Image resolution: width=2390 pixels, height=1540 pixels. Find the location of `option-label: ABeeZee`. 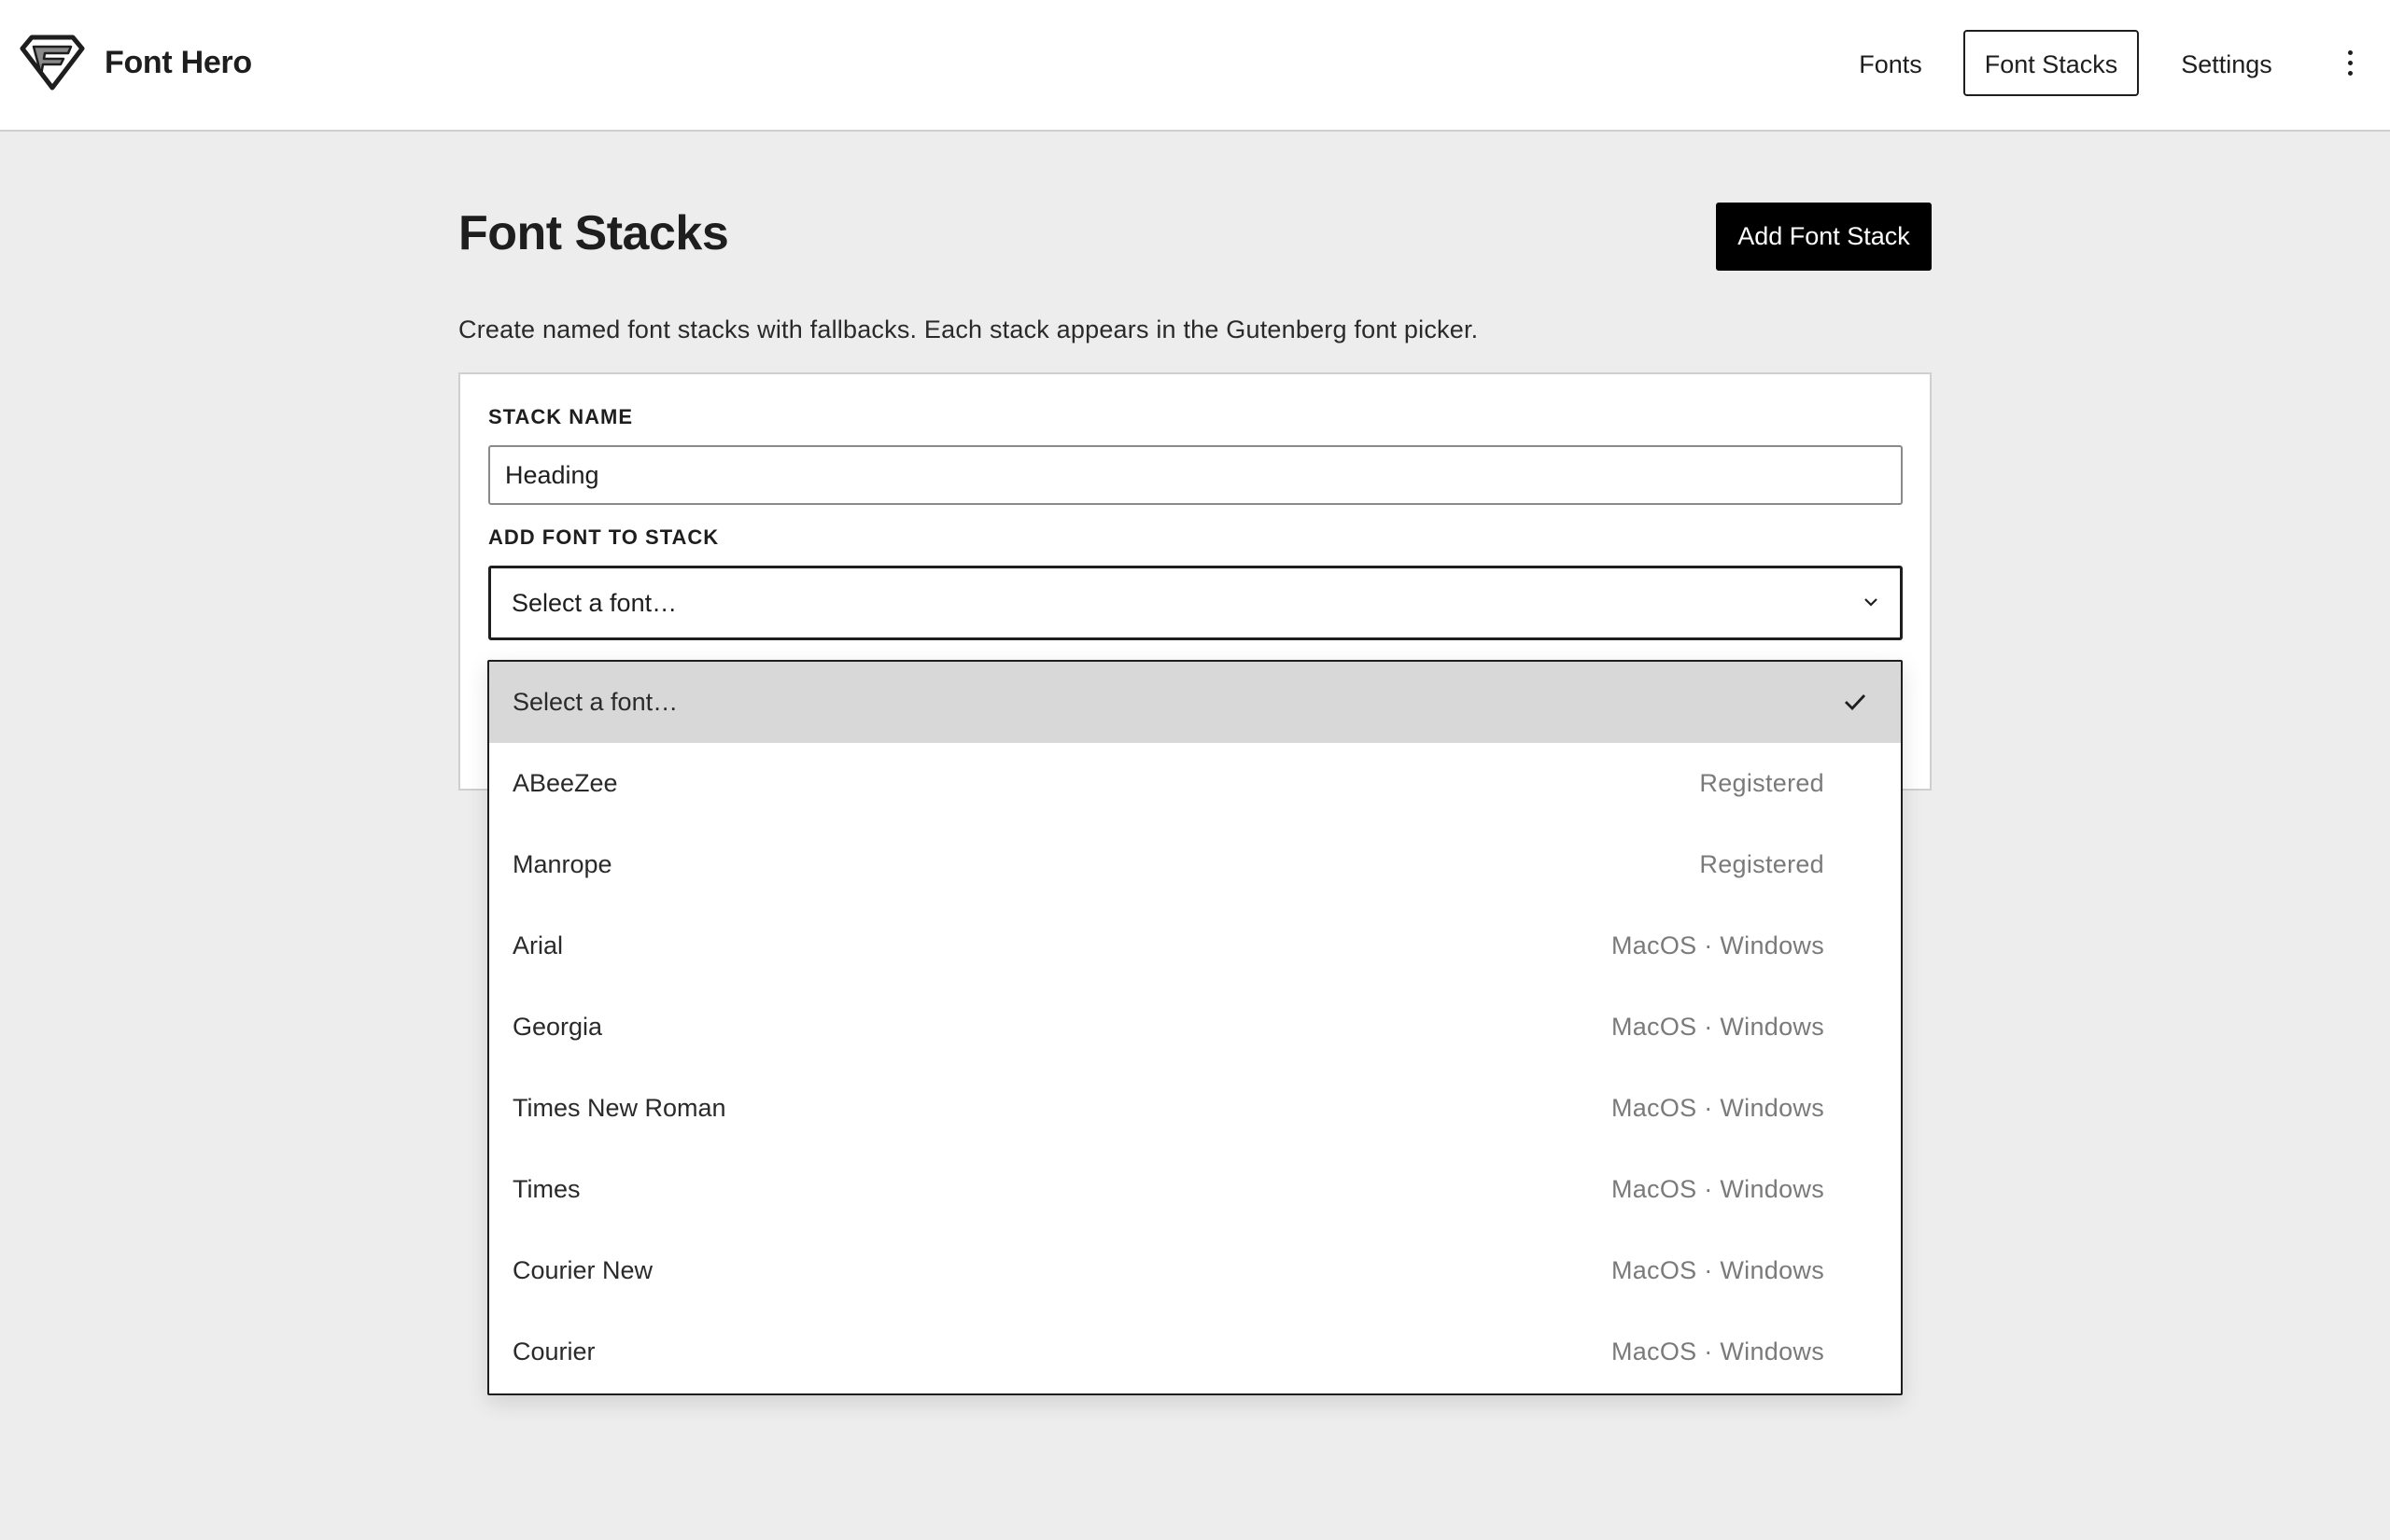

option-label: ABeeZee is located at coordinates (565, 783).